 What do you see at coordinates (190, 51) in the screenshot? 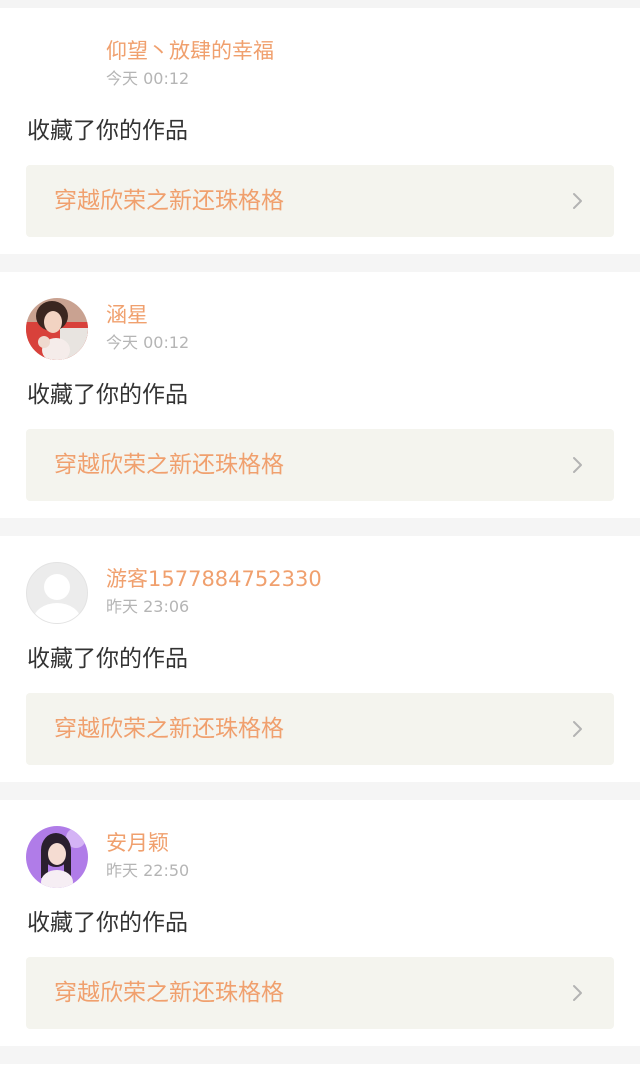
I see `user-name: 仰望丶放肆的幸福` at bounding box center [190, 51].